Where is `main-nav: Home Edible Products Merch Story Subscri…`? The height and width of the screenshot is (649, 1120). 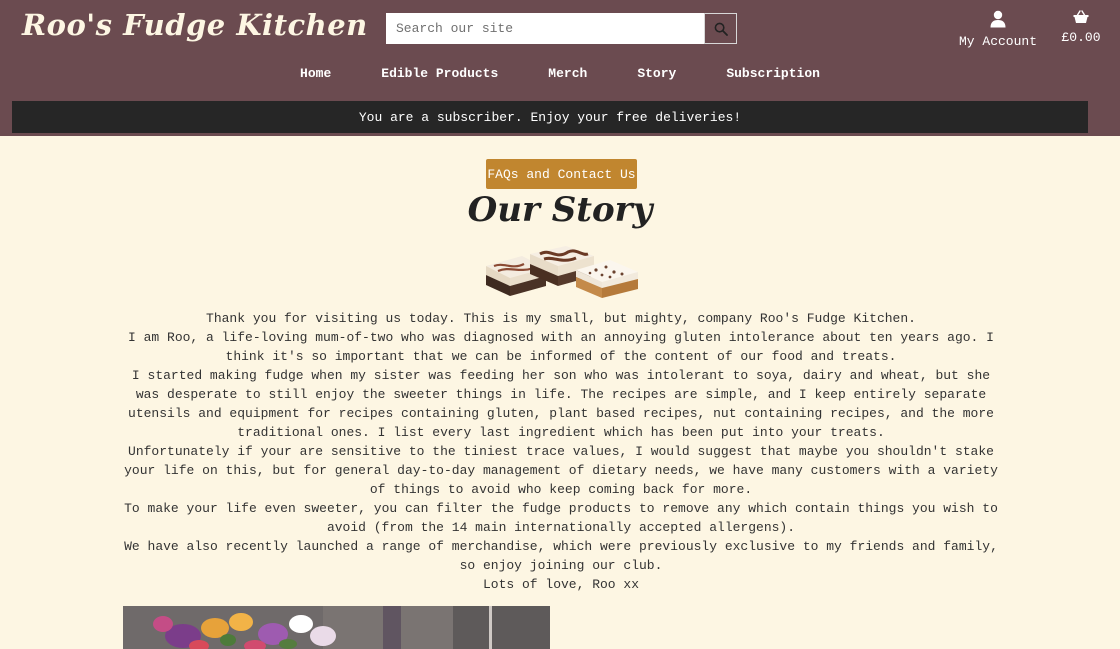
main-nav: Home Edible Products Merch Story Subscri… is located at coordinates (560, 73).